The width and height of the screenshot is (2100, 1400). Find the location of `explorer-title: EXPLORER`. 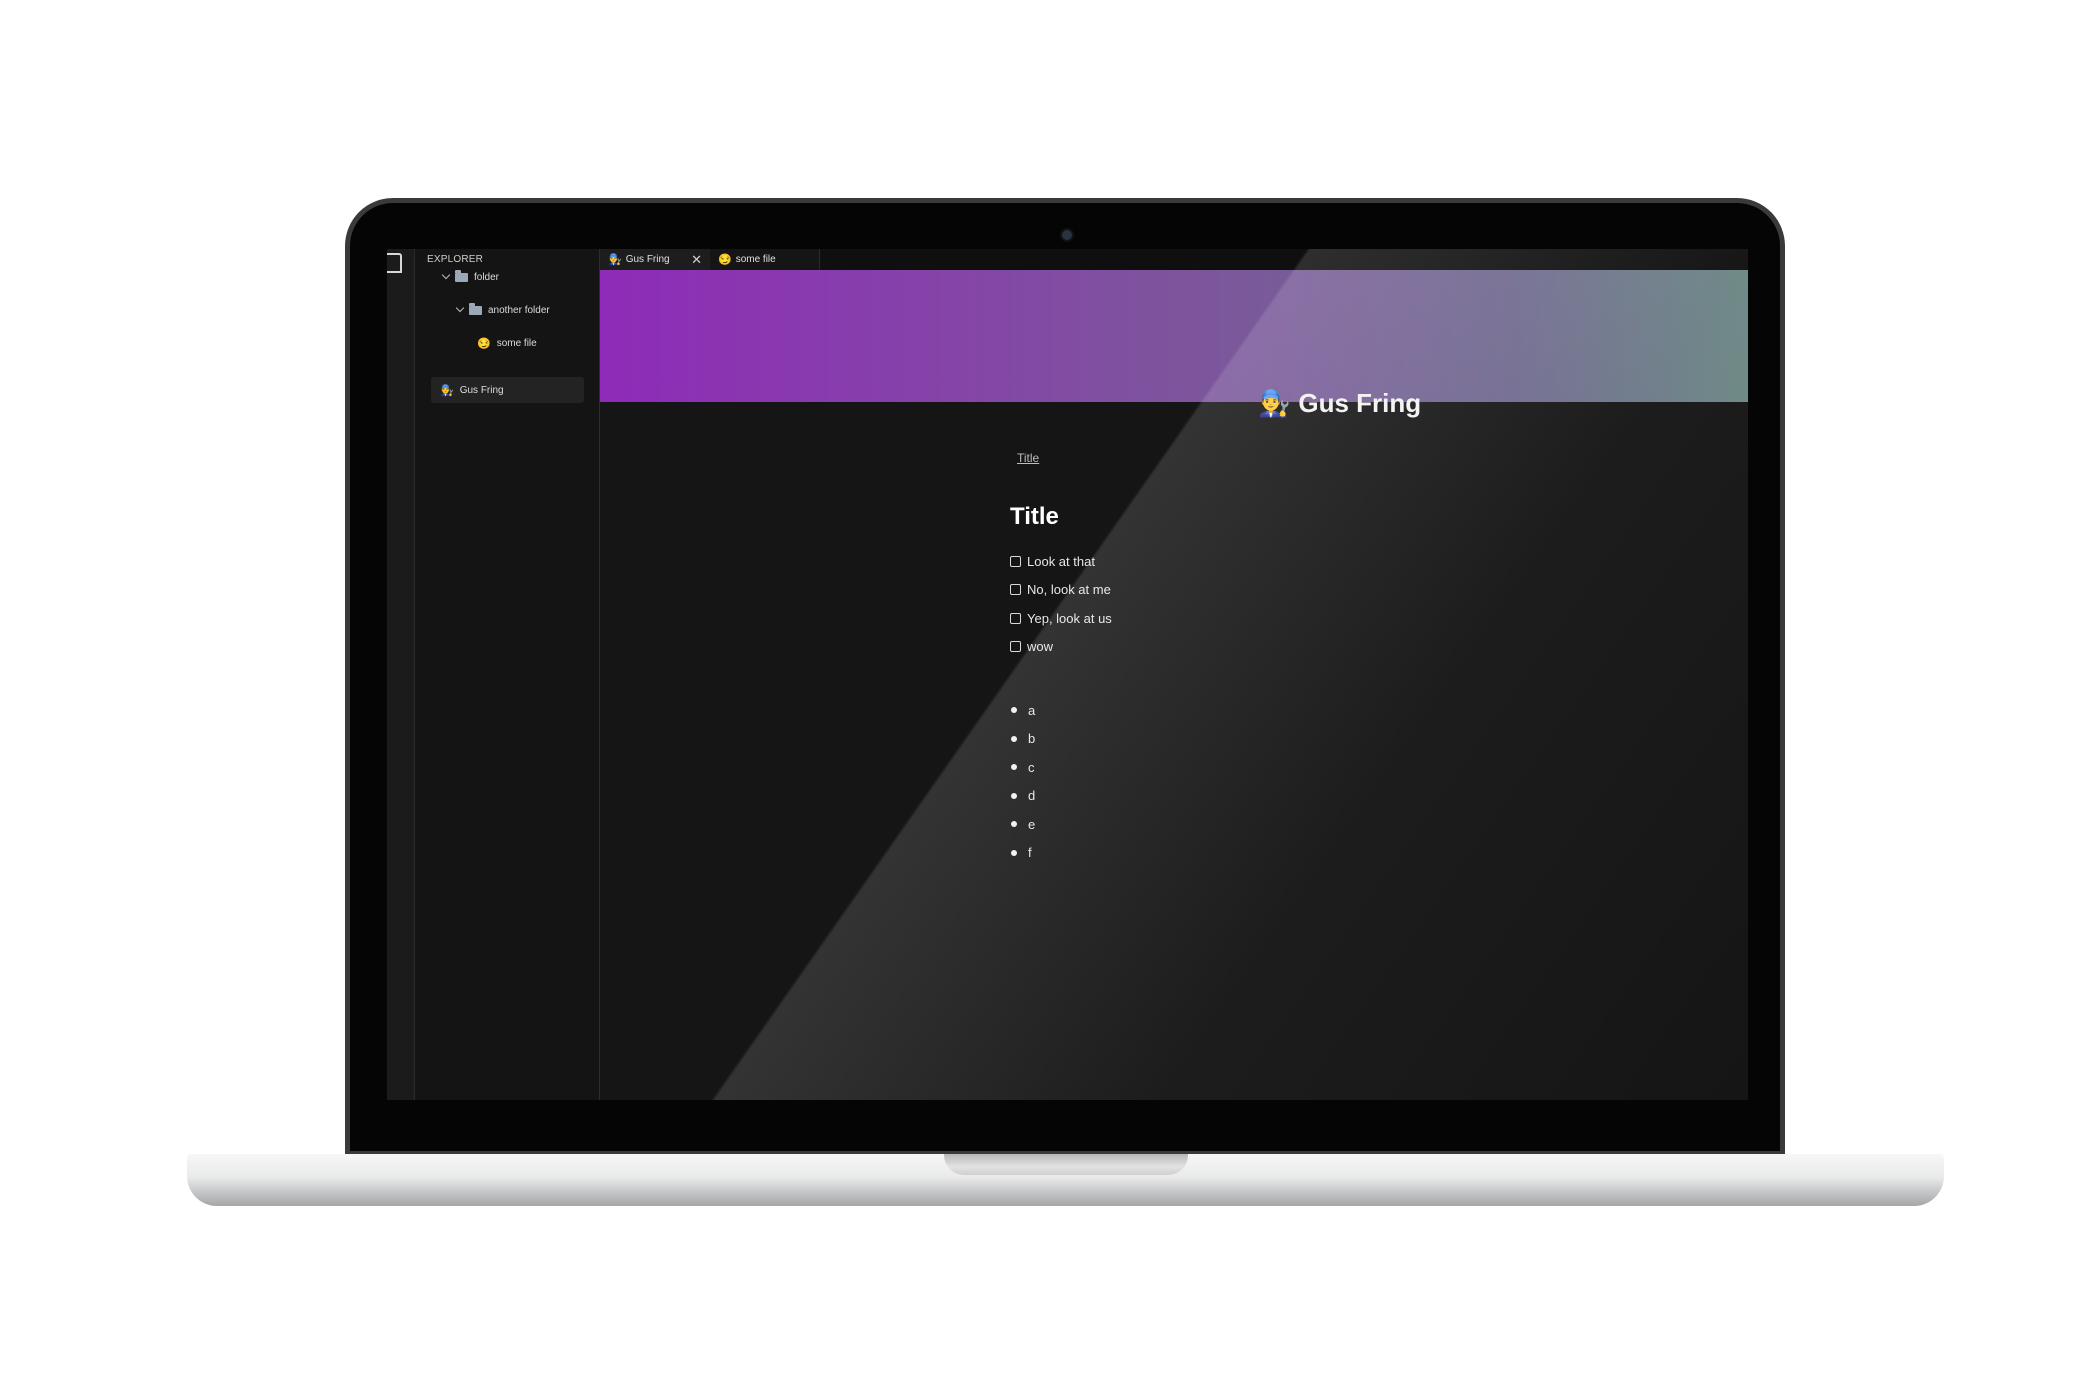

explorer-title: EXPLORER is located at coordinates (455, 259).